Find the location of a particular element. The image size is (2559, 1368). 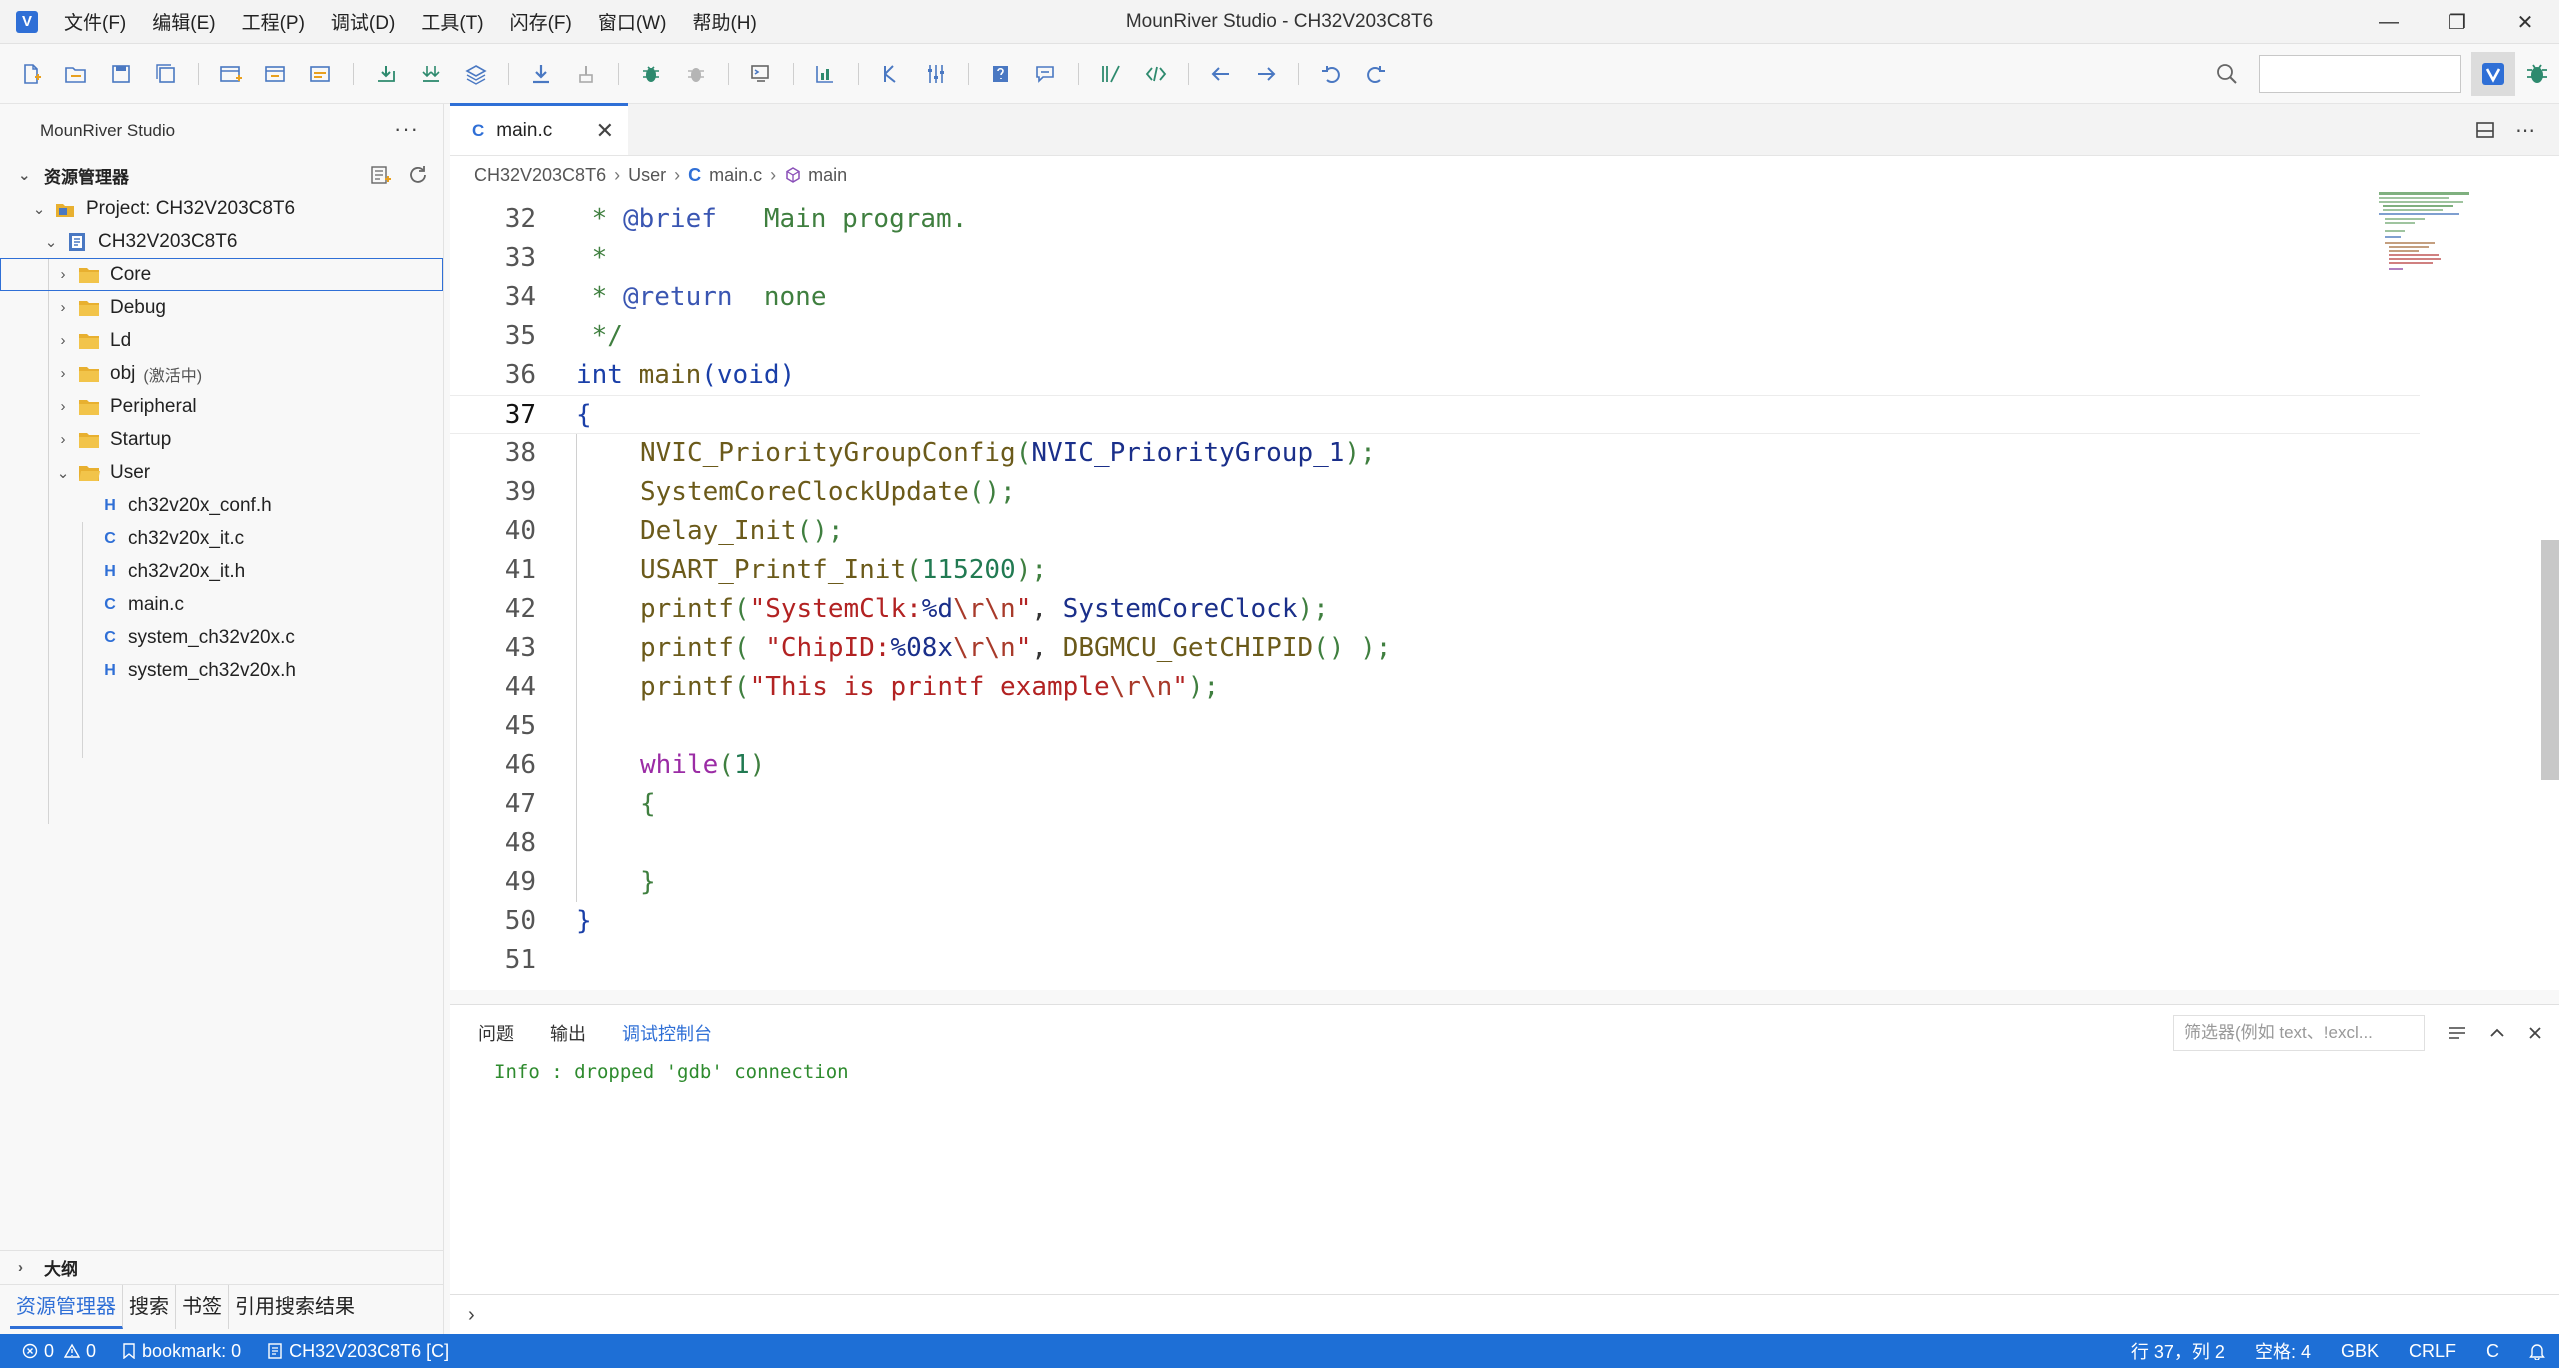

tab-reference-results: 引用搜索结果 is located at coordinates (295, 1307).